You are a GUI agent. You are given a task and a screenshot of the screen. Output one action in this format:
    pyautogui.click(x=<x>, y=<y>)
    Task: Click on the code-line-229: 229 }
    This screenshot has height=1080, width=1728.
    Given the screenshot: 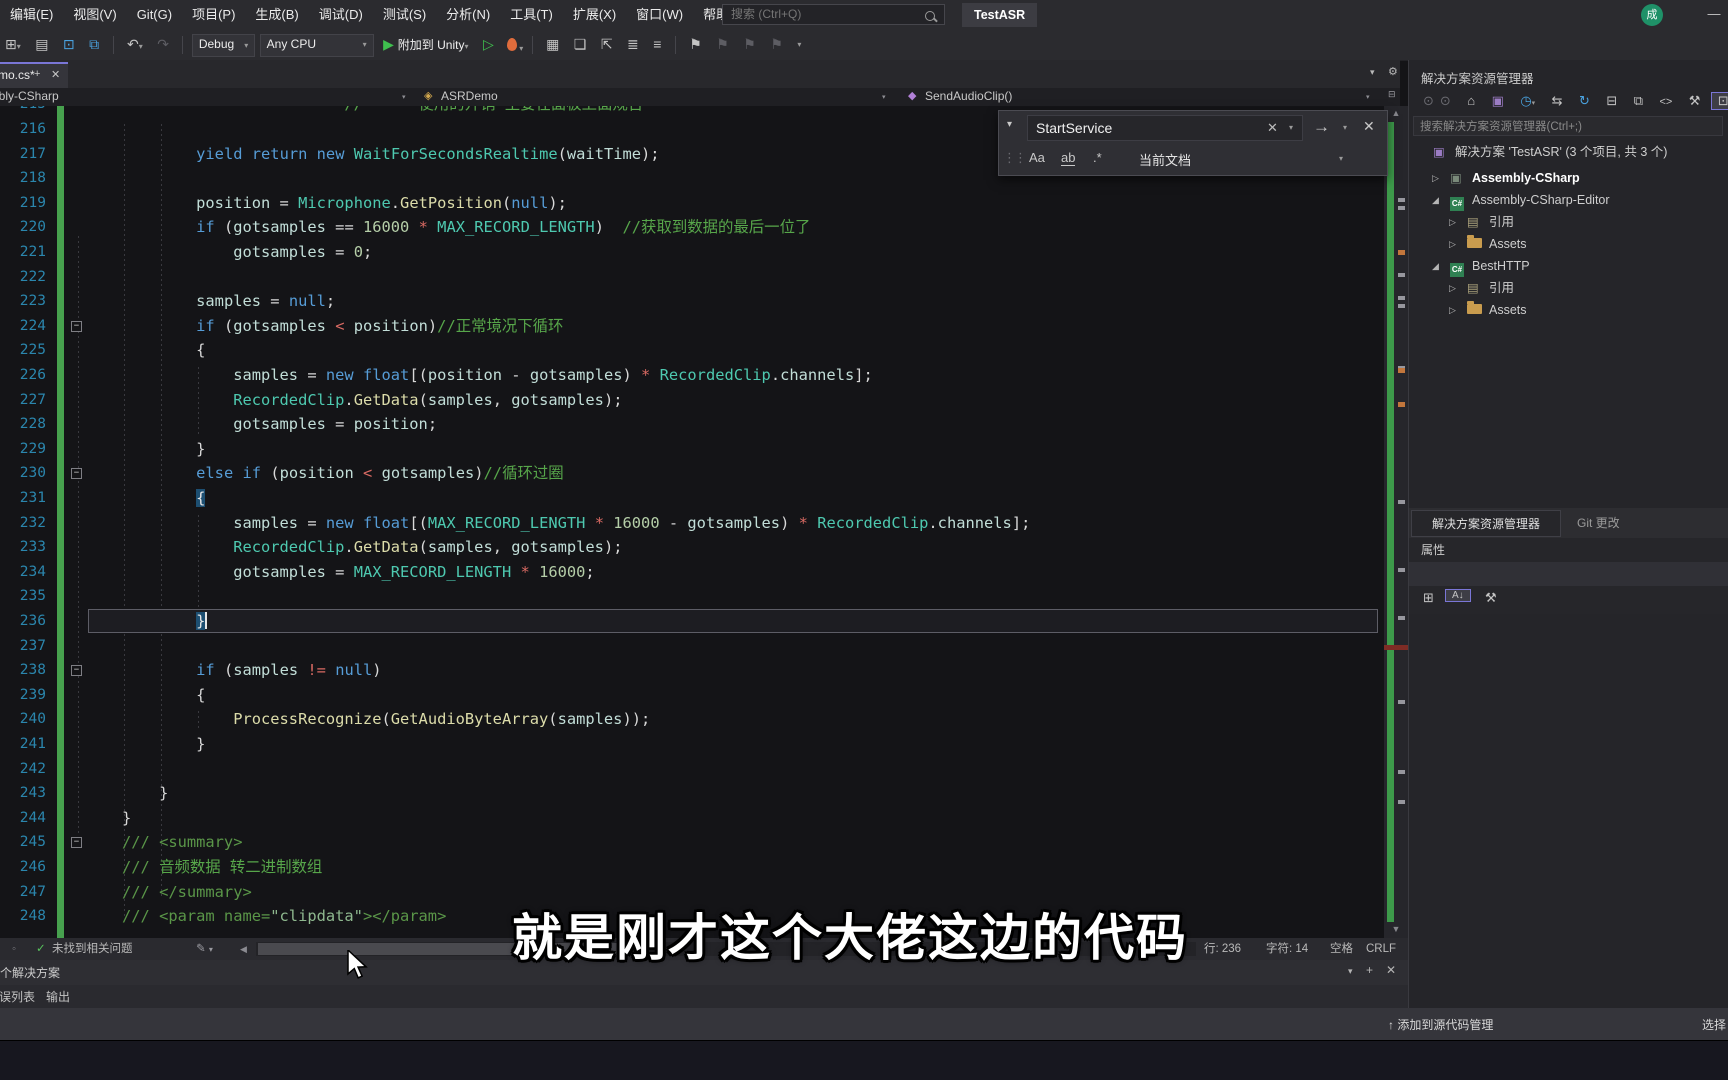 What is the action you would take?
    pyautogui.click(x=692, y=449)
    